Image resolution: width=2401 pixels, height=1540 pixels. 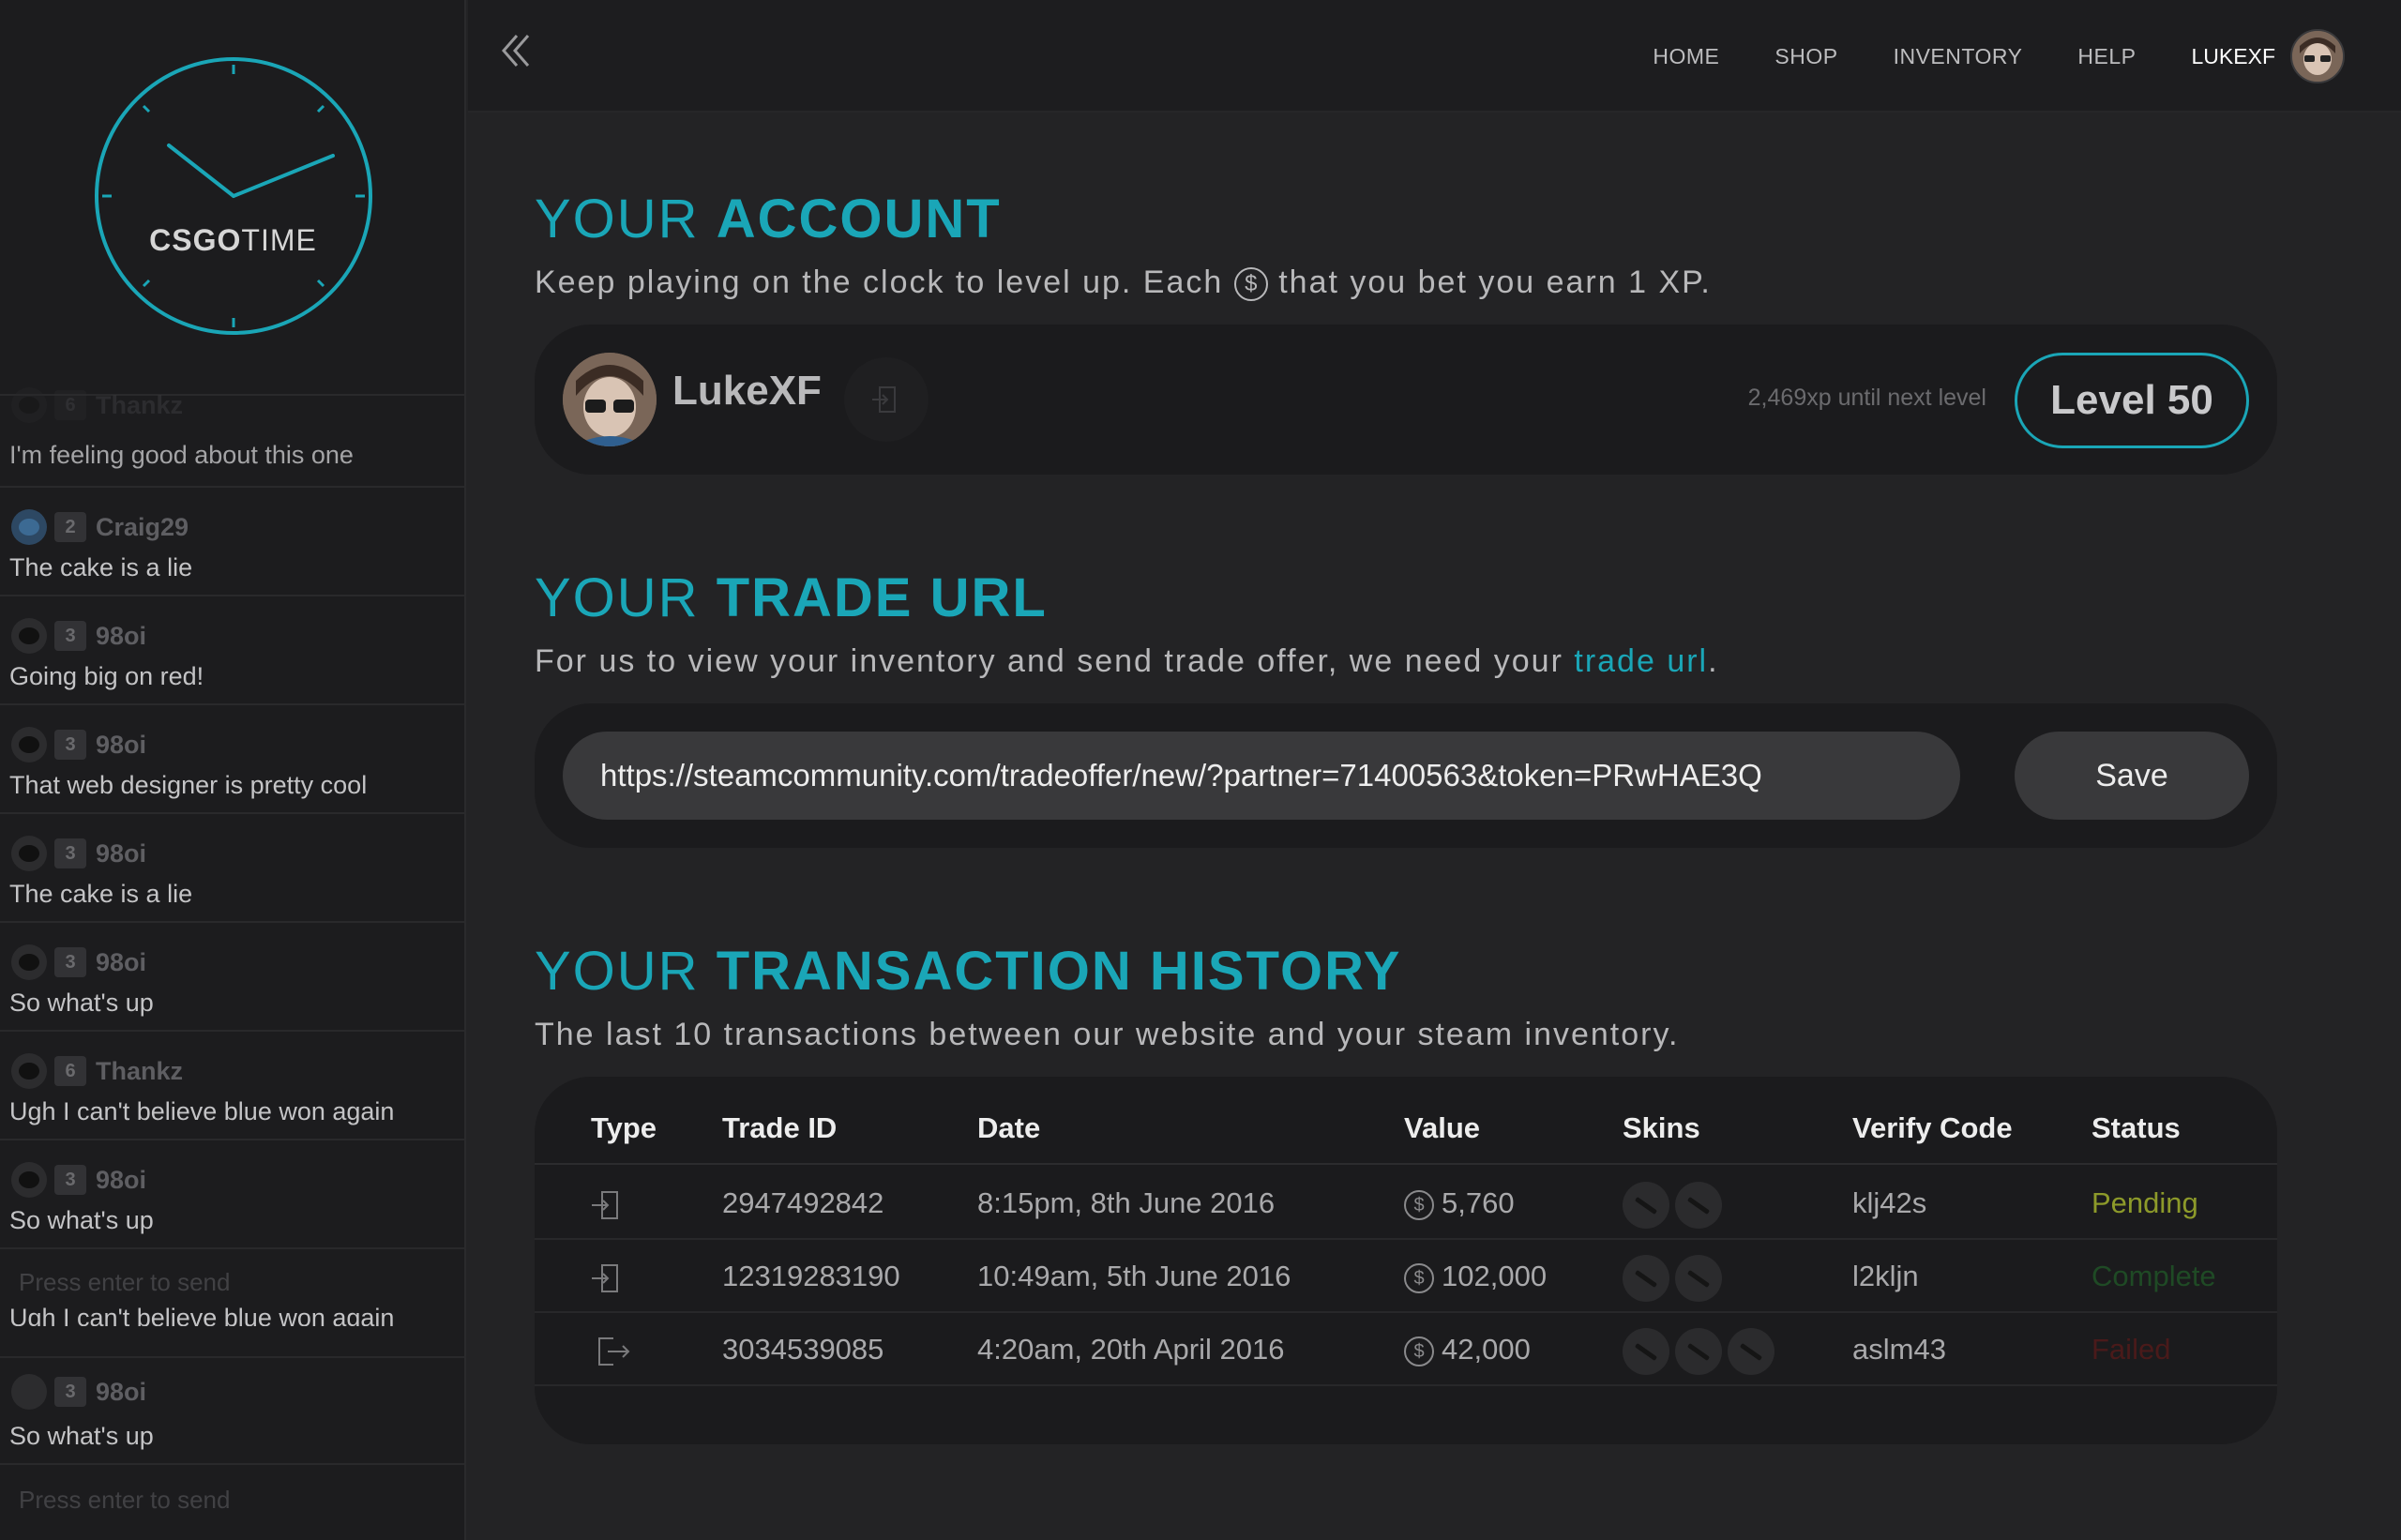 I want to click on nav-home: HOME, so click(x=1686, y=56).